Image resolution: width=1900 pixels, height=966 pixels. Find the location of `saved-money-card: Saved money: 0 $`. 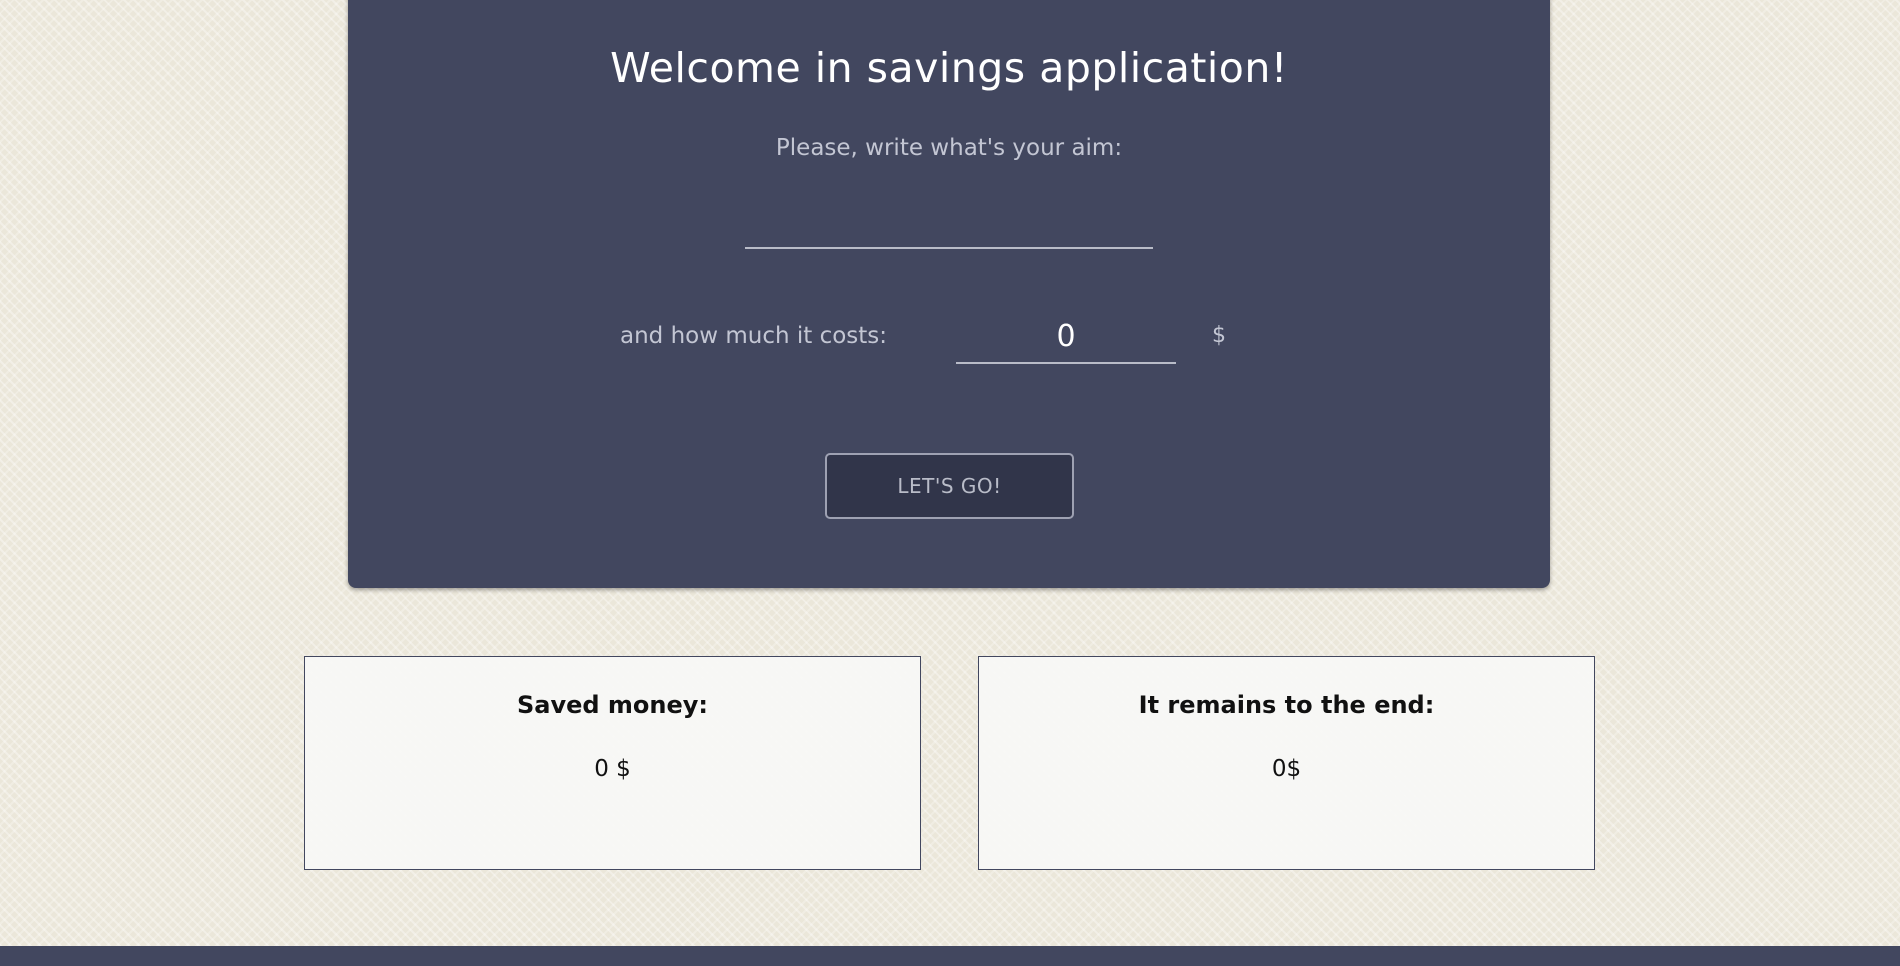

saved-money-card: Saved money: 0 $ is located at coordinates (612, 763).